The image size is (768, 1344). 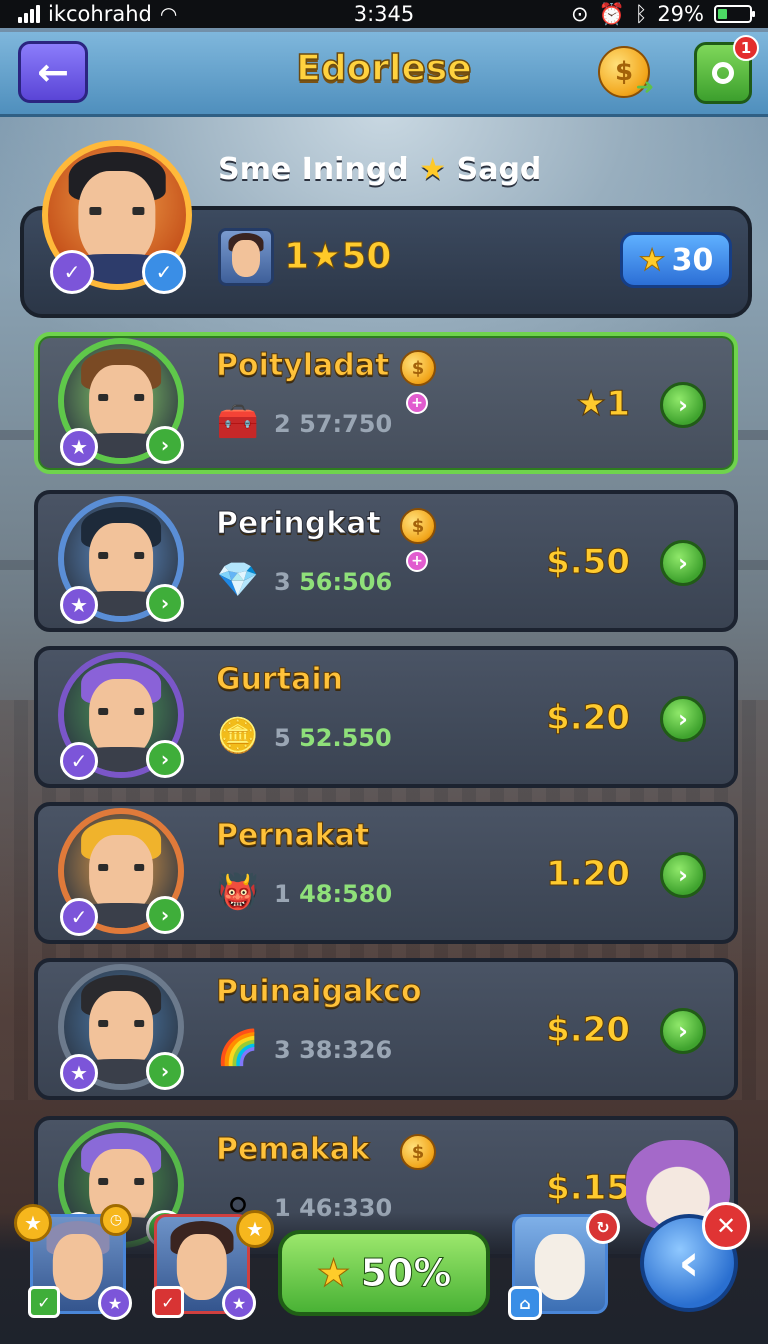 What do you see at coordinates (345, 738) in the screenshot?
I see `row-stat-value: 52.550` at bounding box center [345, 738].